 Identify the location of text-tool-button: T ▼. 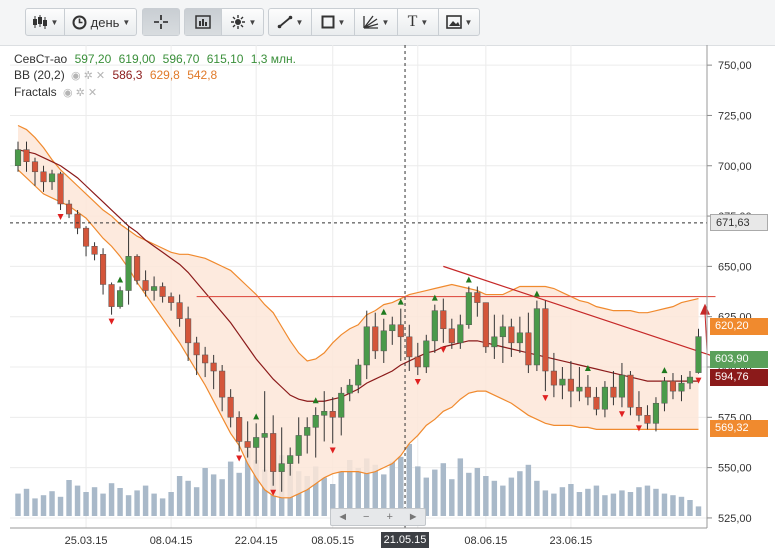
(418, 22).